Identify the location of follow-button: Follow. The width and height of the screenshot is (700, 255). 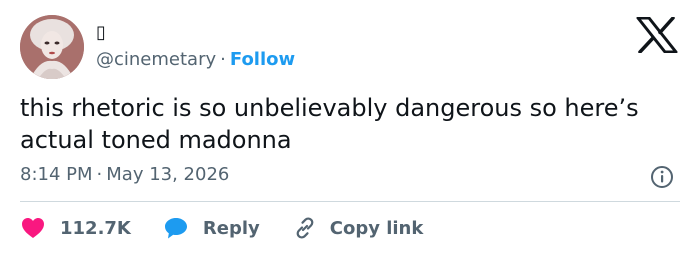
(262, 59).